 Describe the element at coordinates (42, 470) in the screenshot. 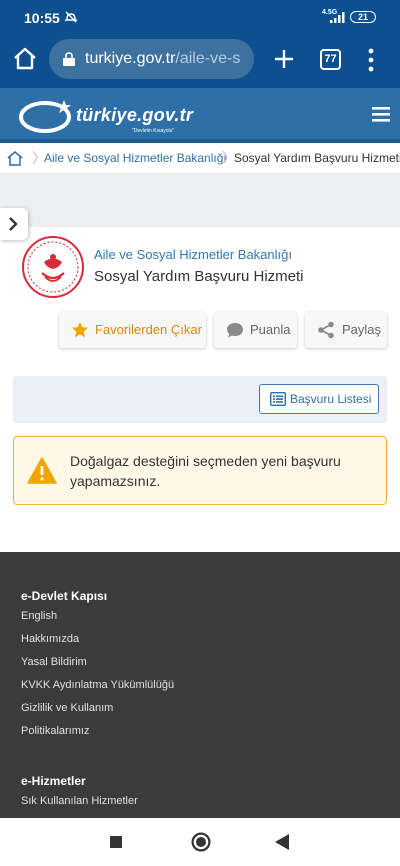

I see `warning-icon` at that location.